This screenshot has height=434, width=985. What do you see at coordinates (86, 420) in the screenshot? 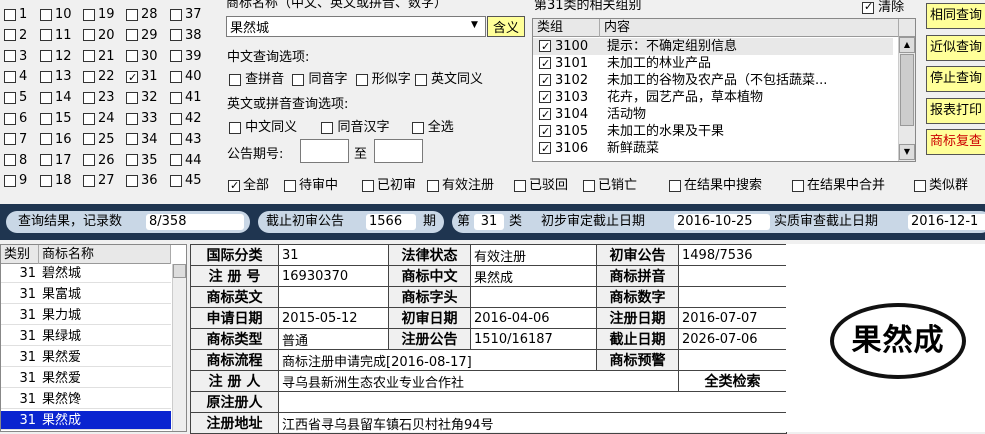
I see `result-row: 31 果然成` at bounding box center [86, 420].